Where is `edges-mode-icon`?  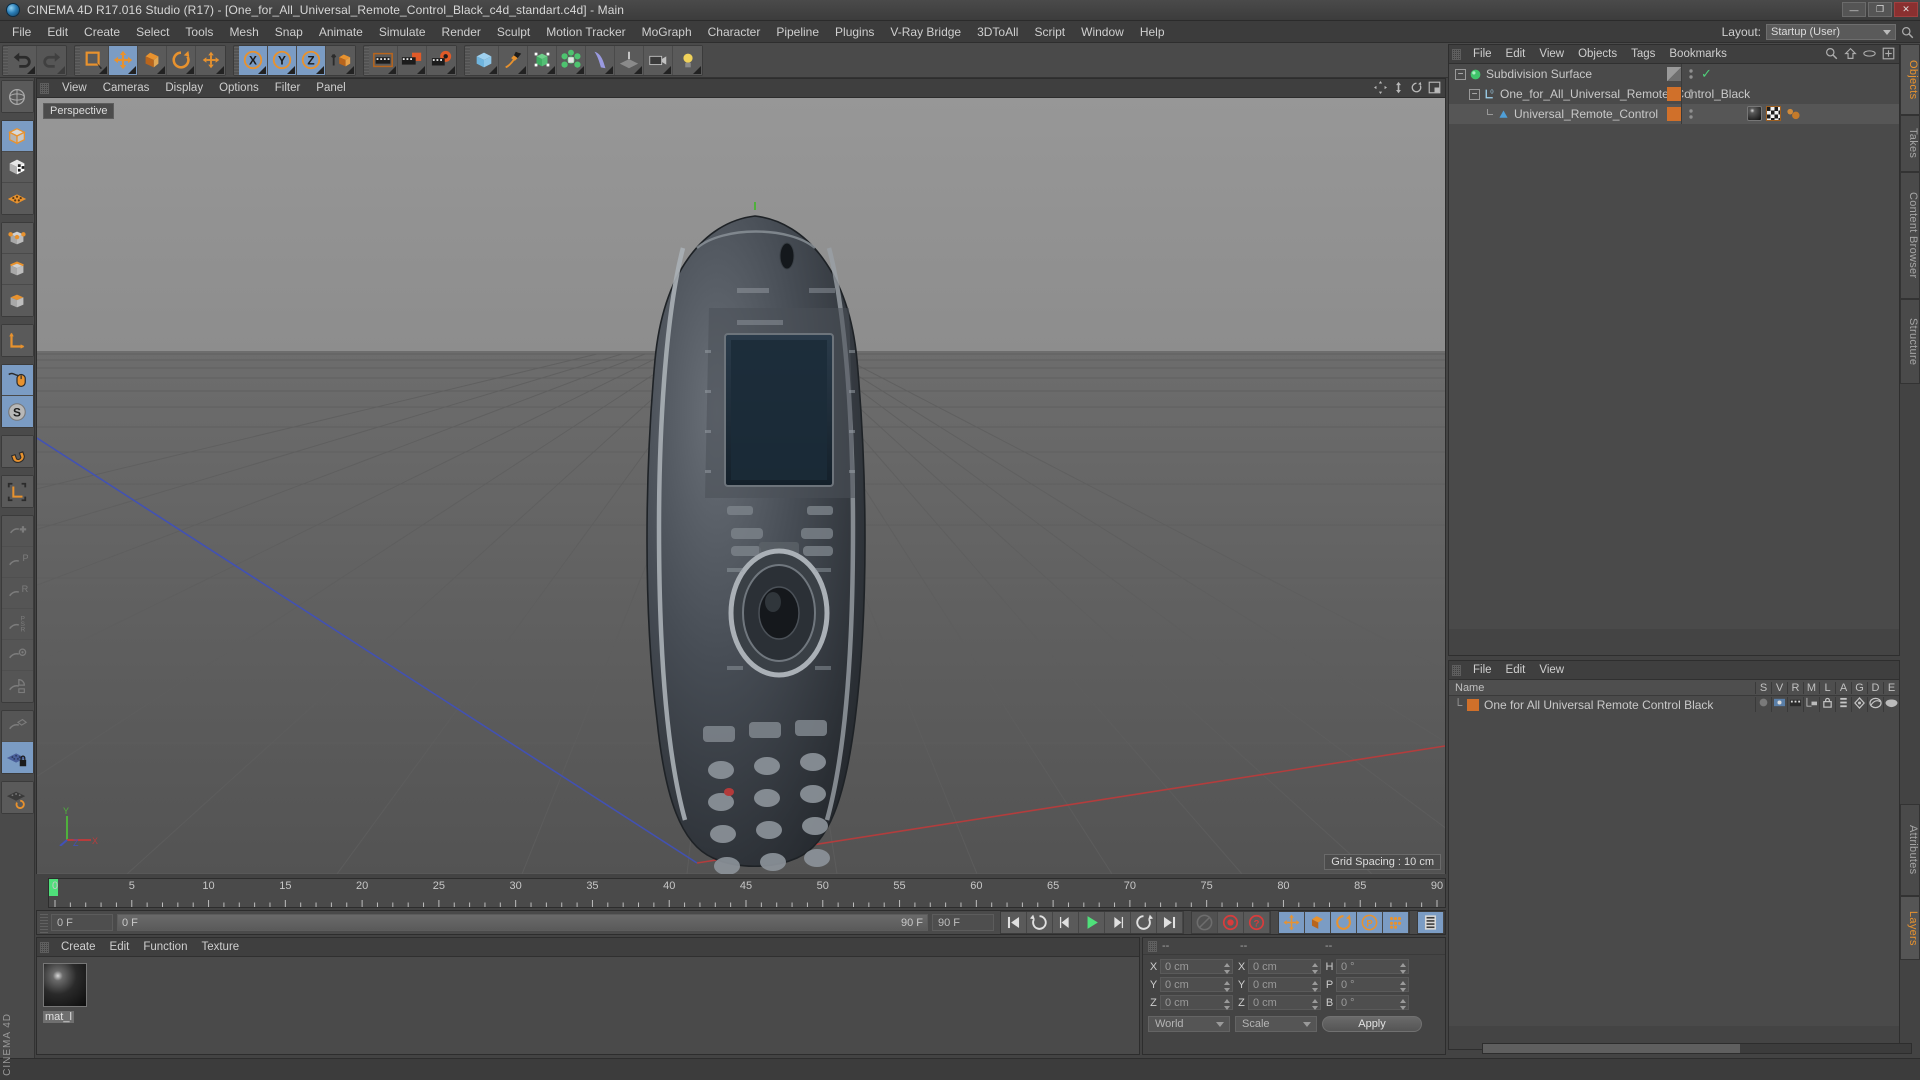
edges-mode-icon is located at coordinates (17, 269).